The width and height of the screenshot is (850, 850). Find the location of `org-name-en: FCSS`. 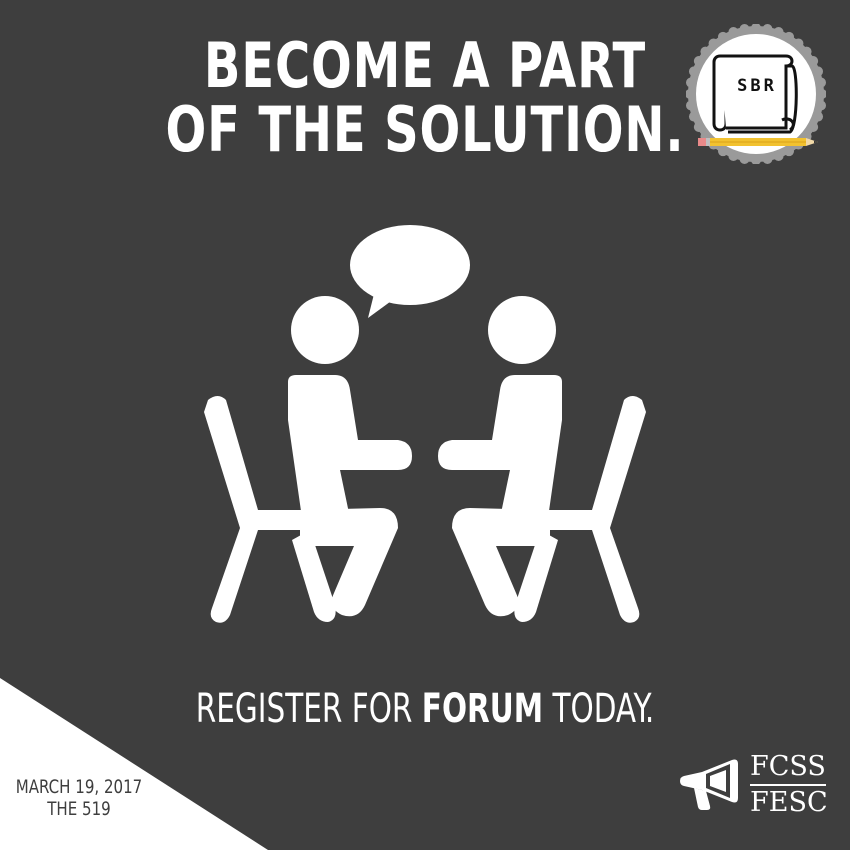

org-name-en: FCSS is located at coordinates (788, 766).